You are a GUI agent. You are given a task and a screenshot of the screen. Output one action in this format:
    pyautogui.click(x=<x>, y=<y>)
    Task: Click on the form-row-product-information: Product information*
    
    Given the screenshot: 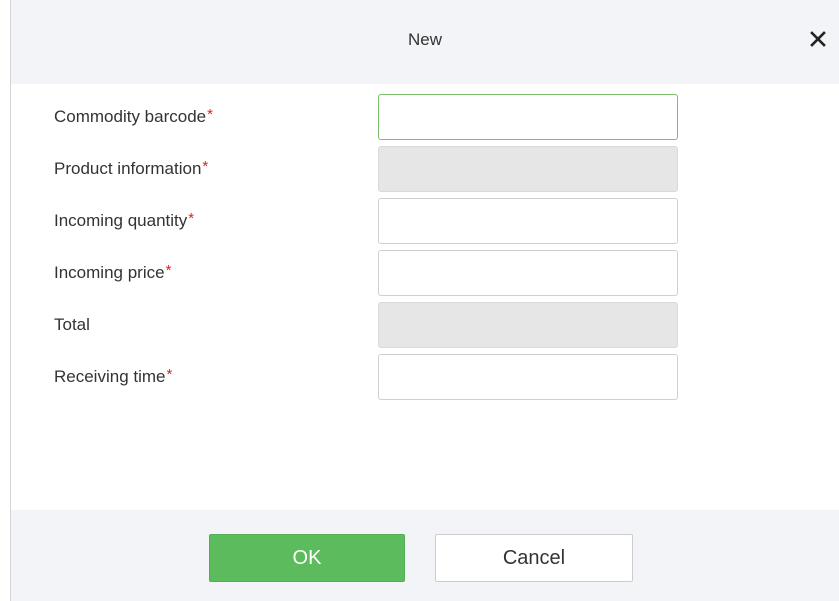 What is the action you would take?
    pyautogui.click(x=425, y=169)
    